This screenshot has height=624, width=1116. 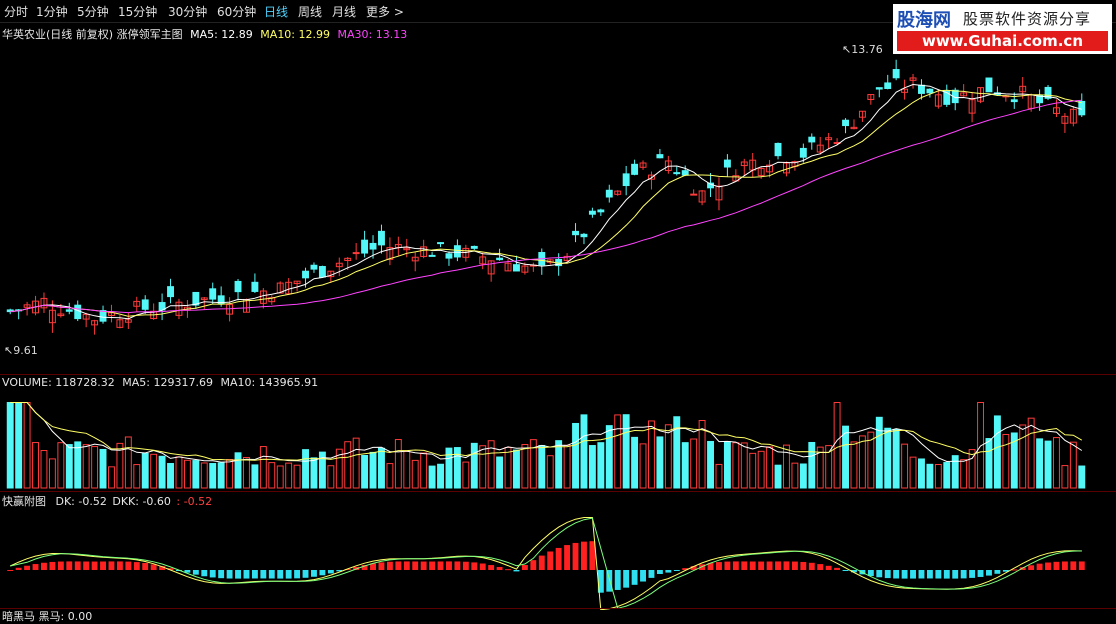 What do you see at coordinates (310, 11) in the screenshot?
I see `tab-weekly: 周线` at bounding box center [310, 11].